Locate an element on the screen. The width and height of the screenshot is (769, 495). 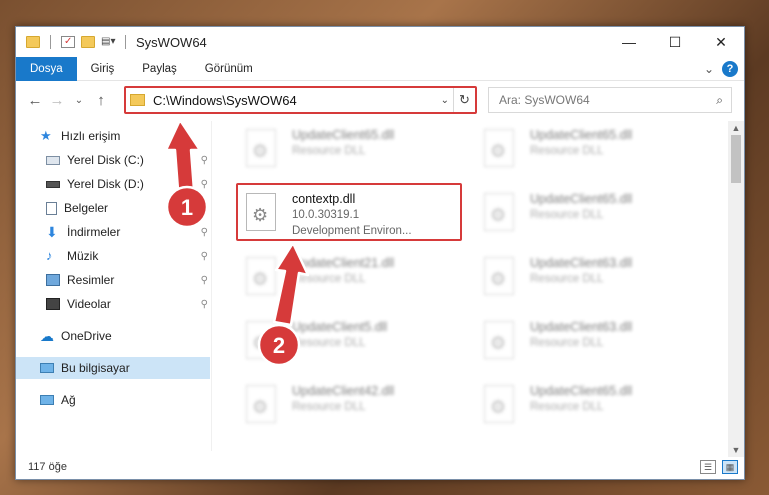
tab-giris: Giriş is located at coordinates (103, 69).